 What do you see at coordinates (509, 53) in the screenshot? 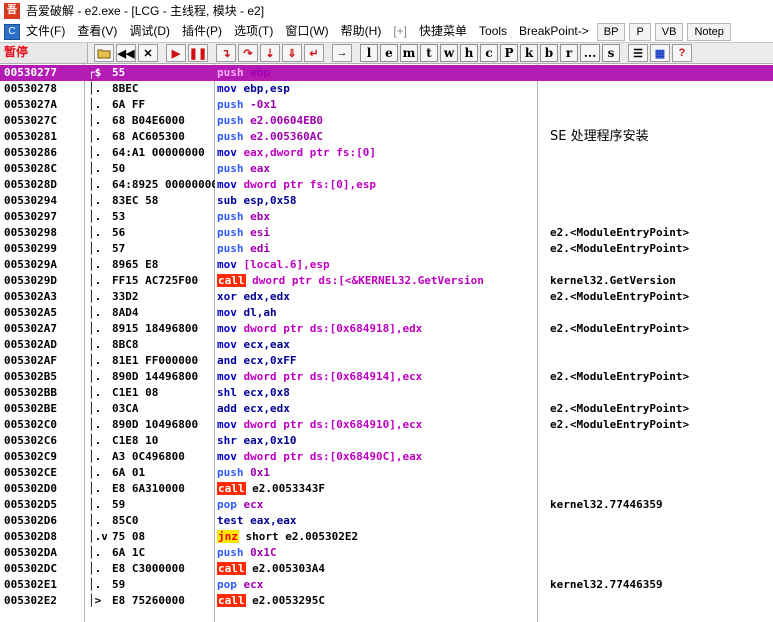
I see `patches-window-button: P` at bounding box center [509, 53].